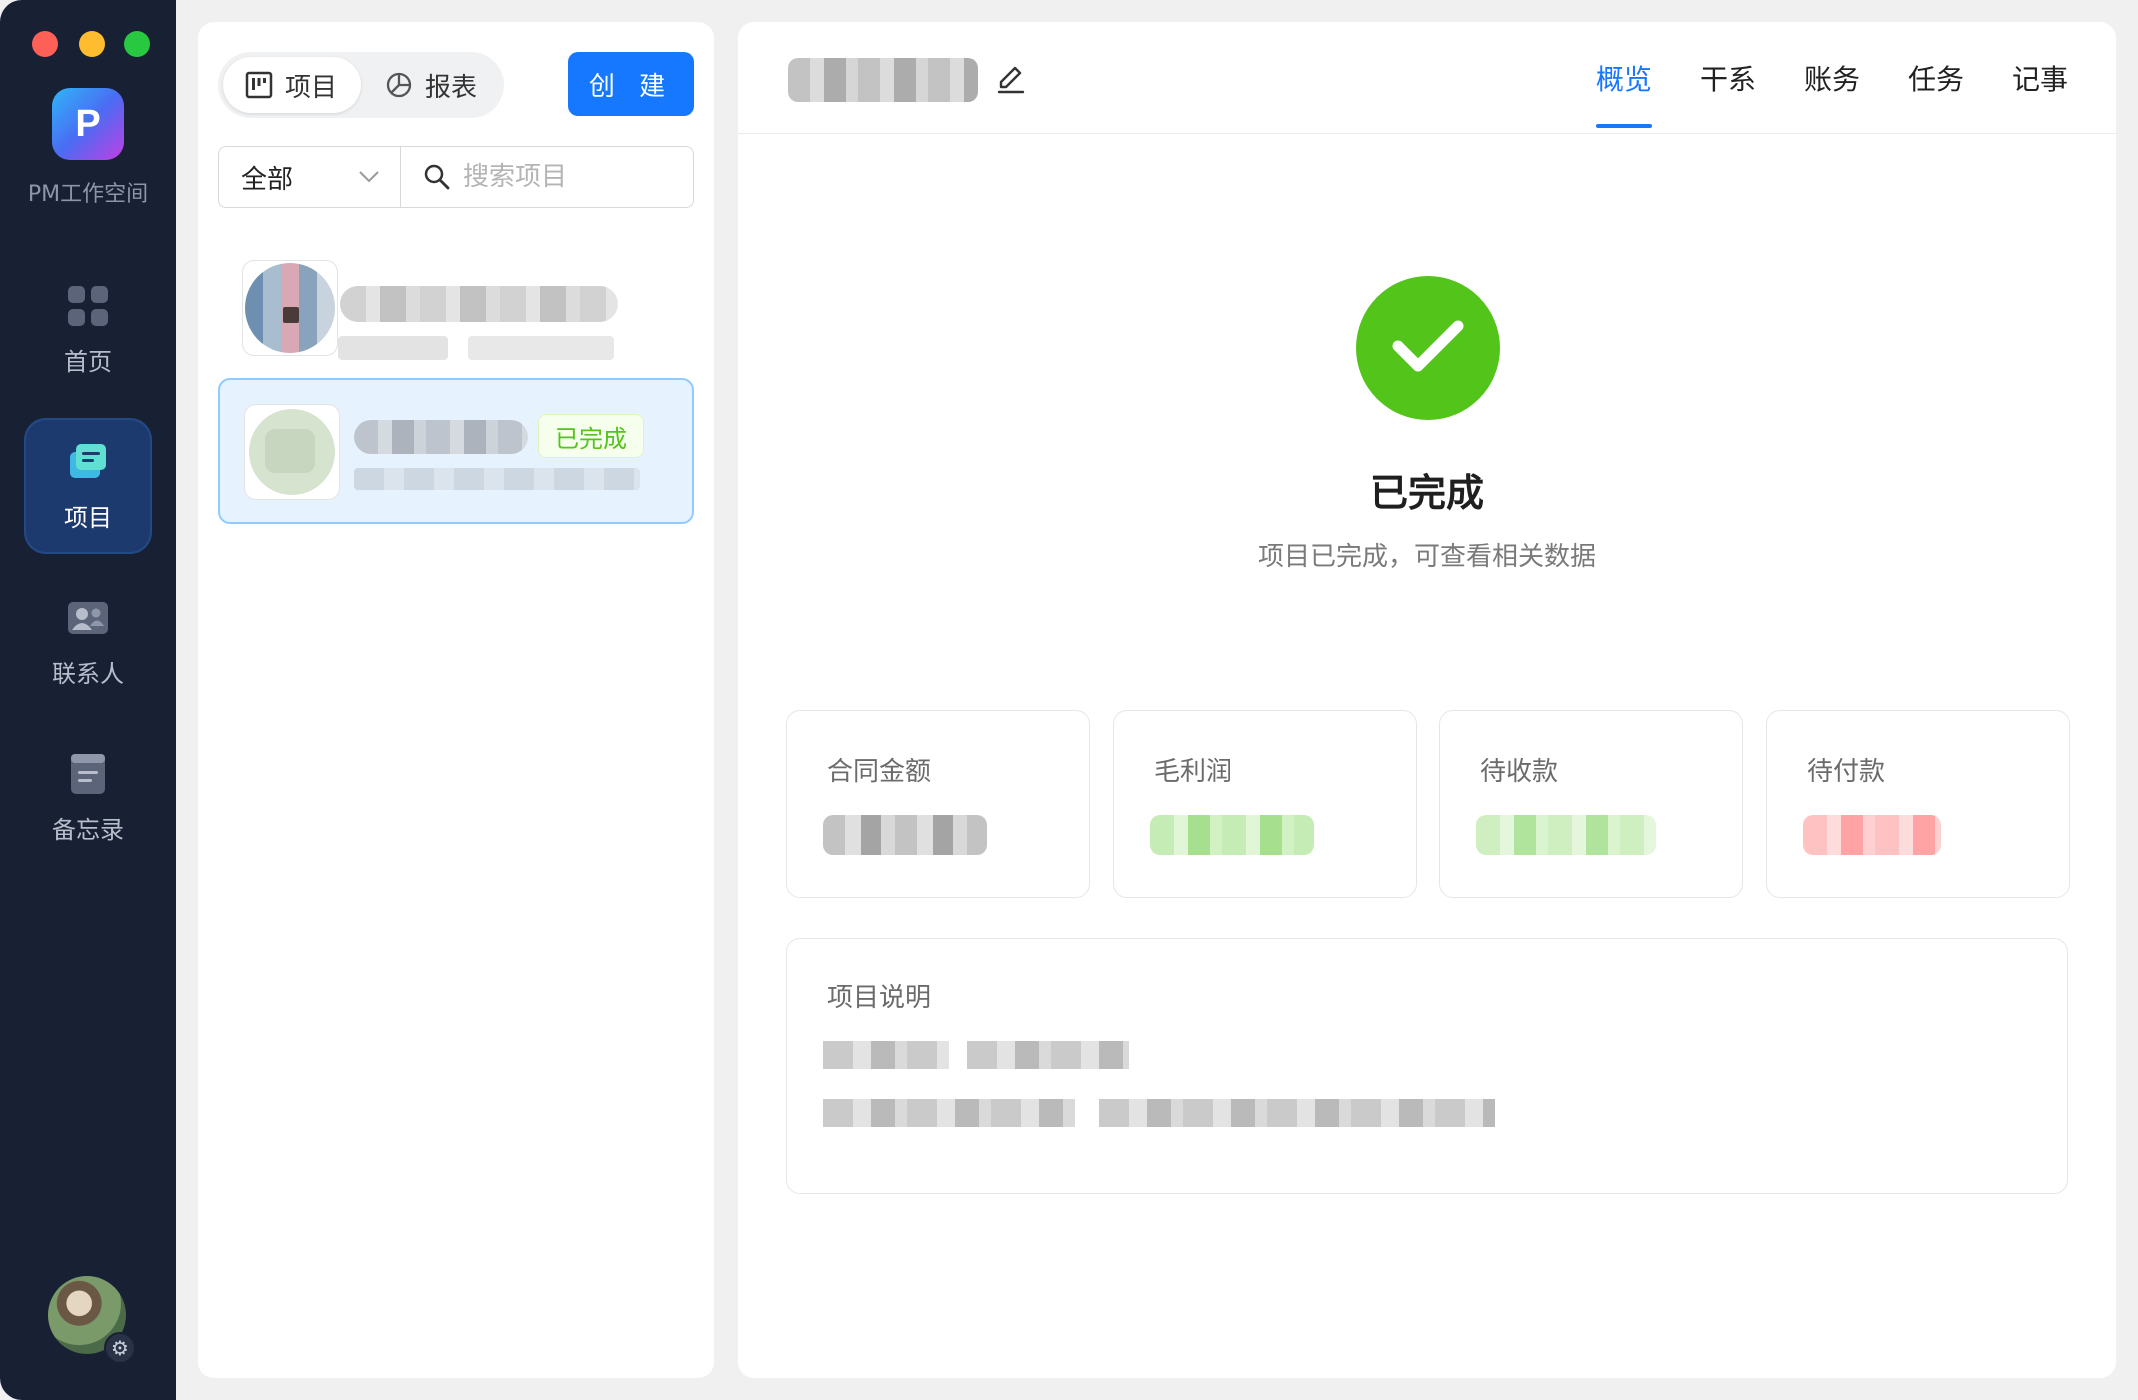  Describe the element at coordinates (88, 305) in the screenshot. I see `grid-icon` at that location.